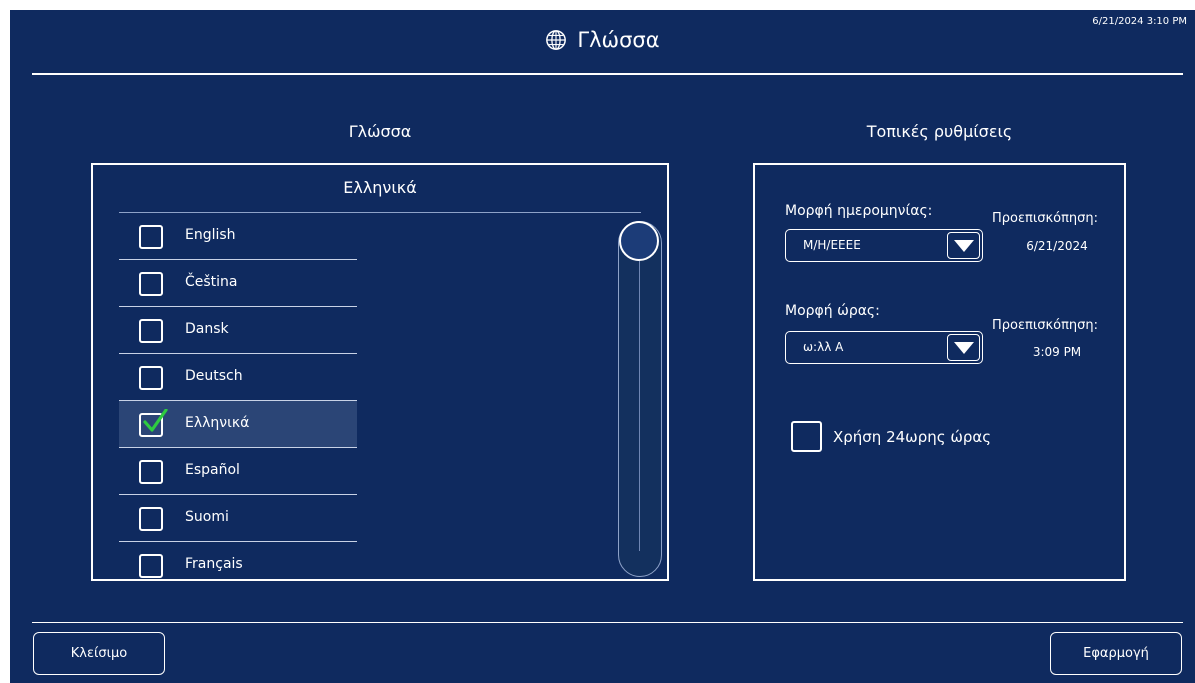  Describe the element at coordinates (607, 74) in the screenshot. I see `header-divider` at that location.